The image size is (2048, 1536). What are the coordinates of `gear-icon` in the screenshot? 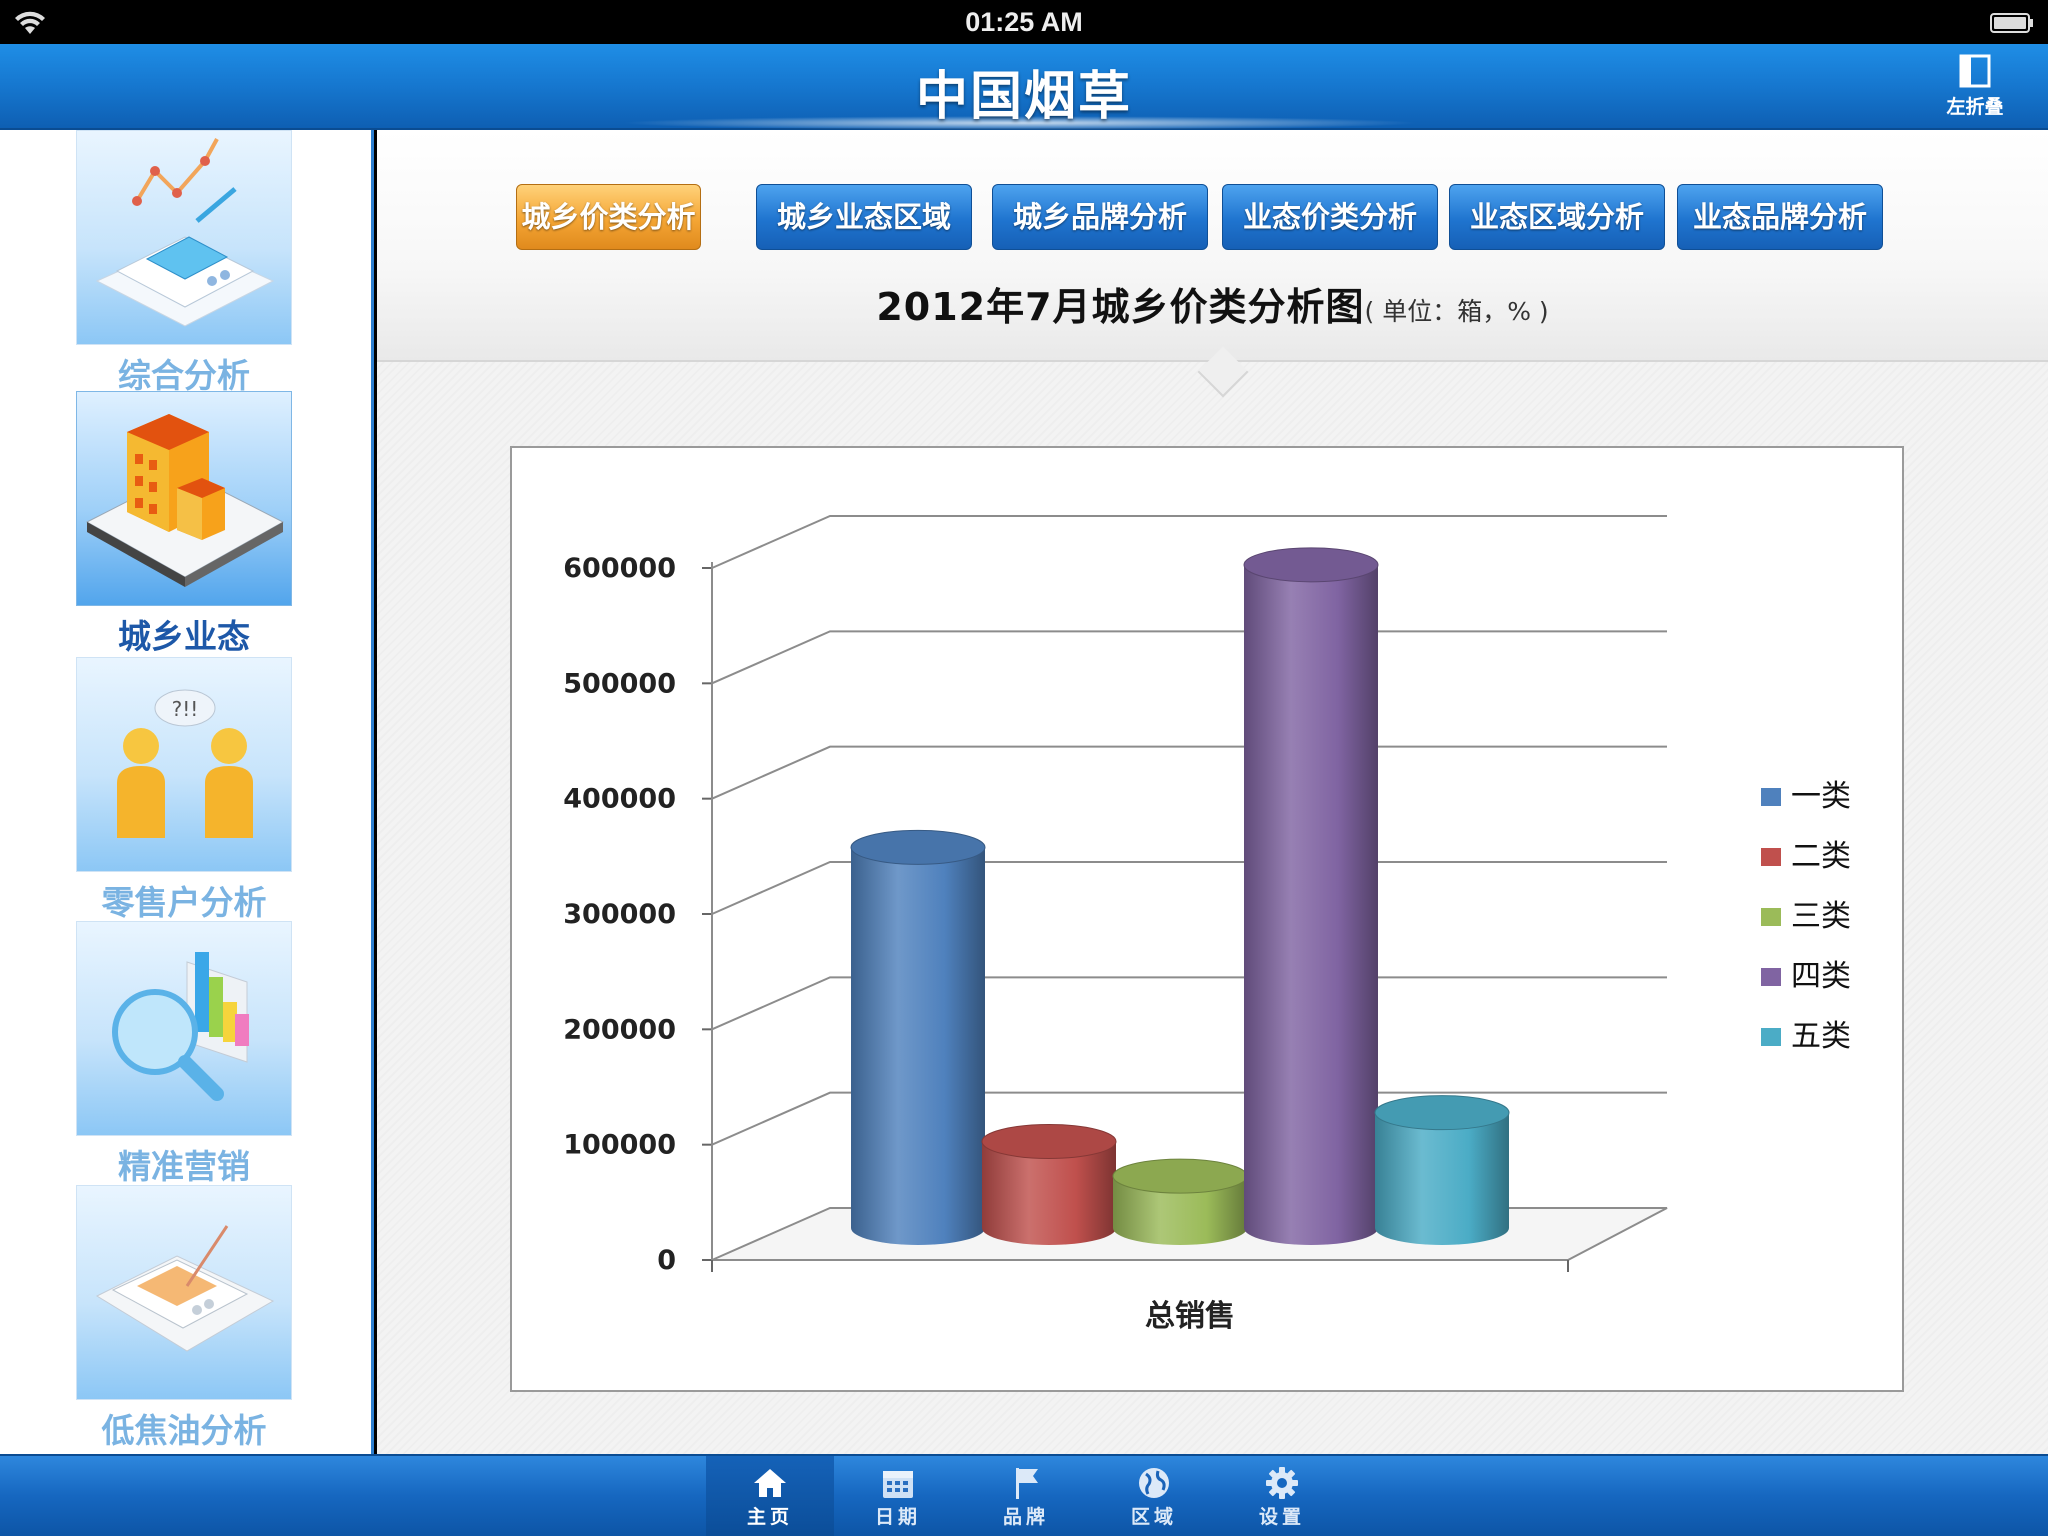 It's located at (1282, 1483).